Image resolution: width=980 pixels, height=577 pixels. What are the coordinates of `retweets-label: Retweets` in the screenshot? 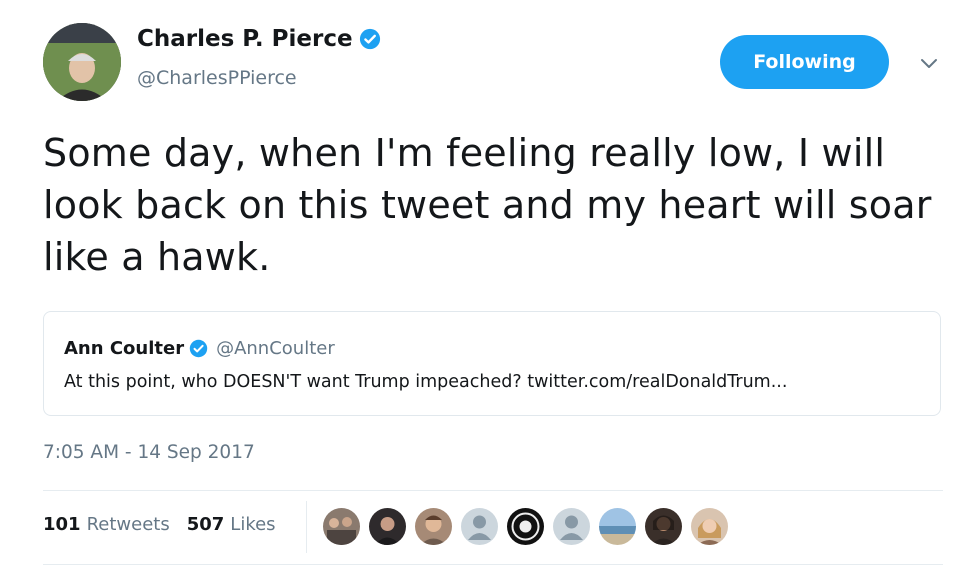 It's located at (128, 524).